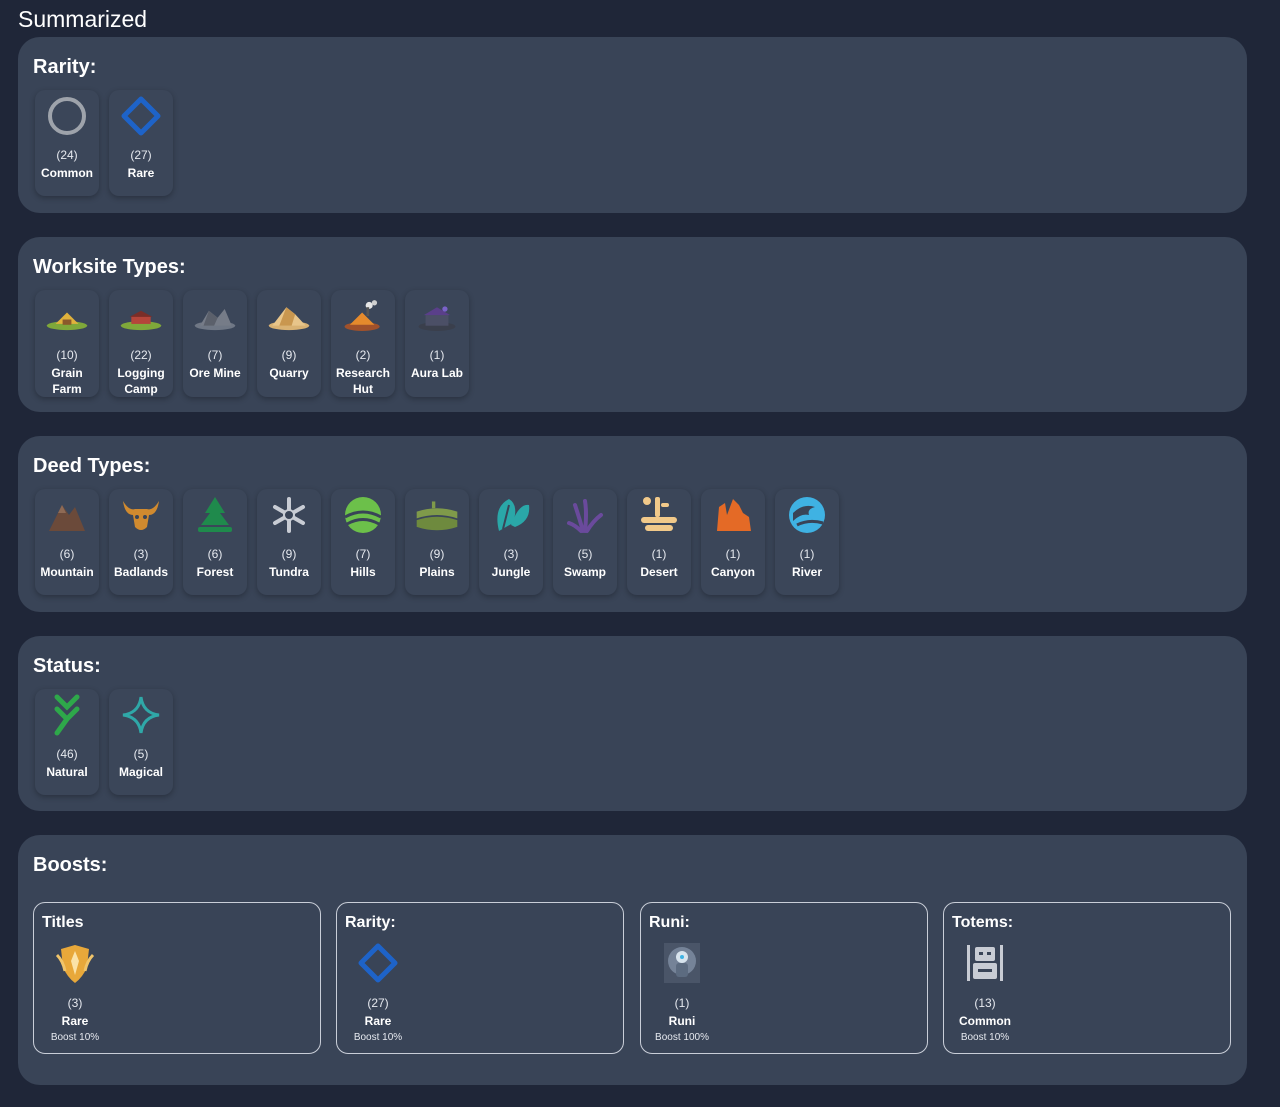 Image resolution: width=1280 pixels, height=1107 pixels. I want to click on boost-box-title: Titles, so click(63, 922).